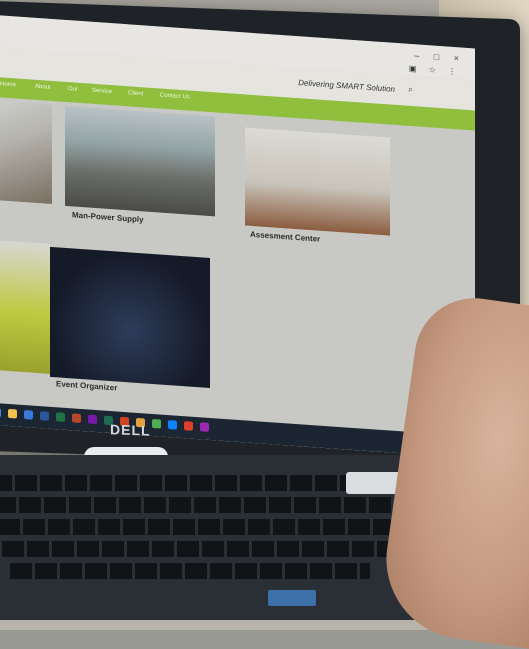 This screenshot has height=649, width=529. Describe the element at coordinates (188, 426) in the screenshot. I see `acrobat-icon` at that location.